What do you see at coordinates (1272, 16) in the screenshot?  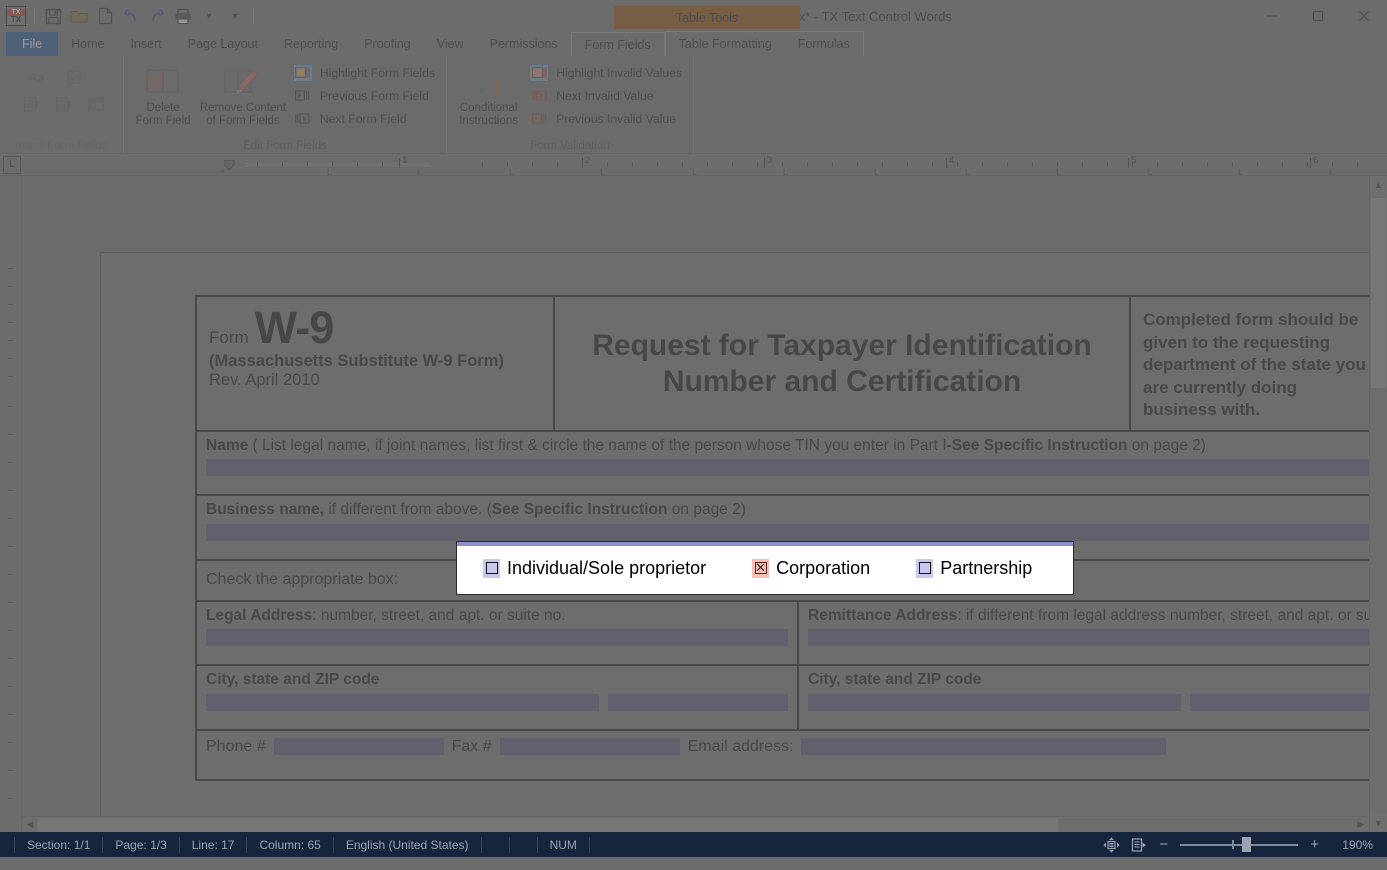 I see `minimize-button` at bounding box center [1272, 16].